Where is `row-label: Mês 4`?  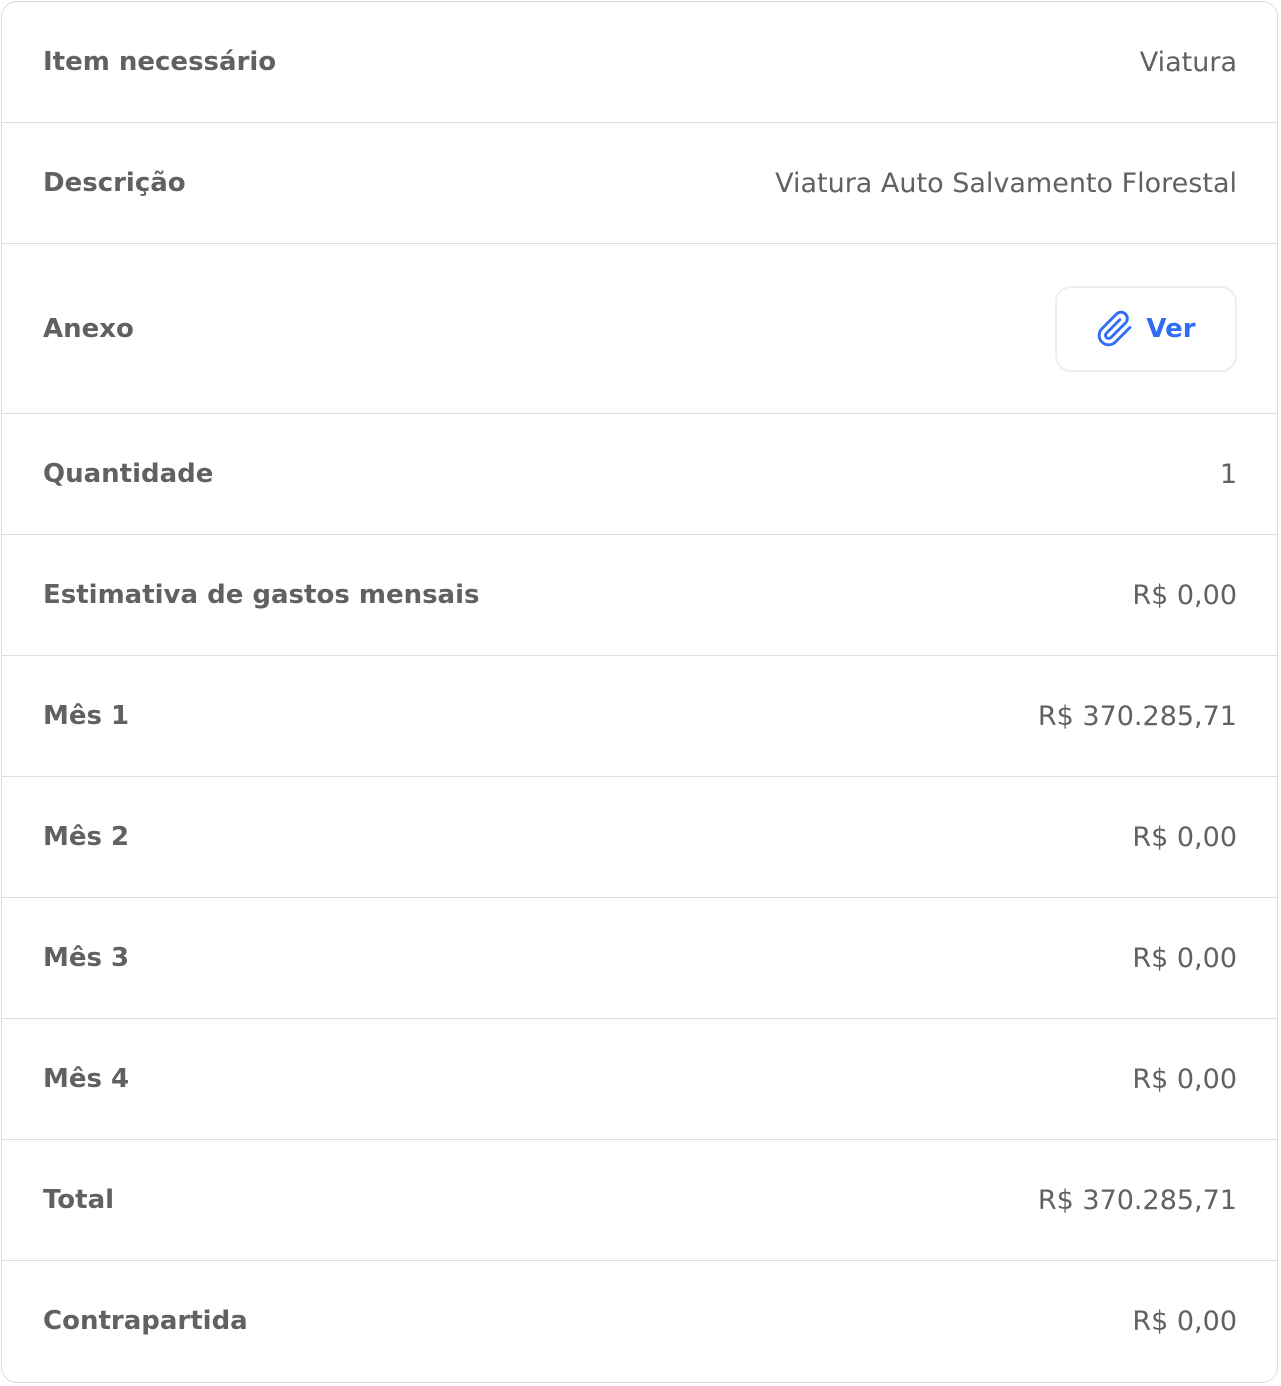
row-label: Mês 4 is located at coordinates (86, 1079).